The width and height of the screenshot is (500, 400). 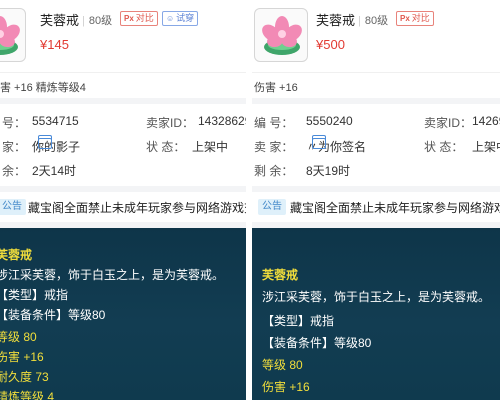 What do you see at coordinates (329, 121) in the screenshot?
I see `serial-value: 5550240` at bounding box center [329, 121].